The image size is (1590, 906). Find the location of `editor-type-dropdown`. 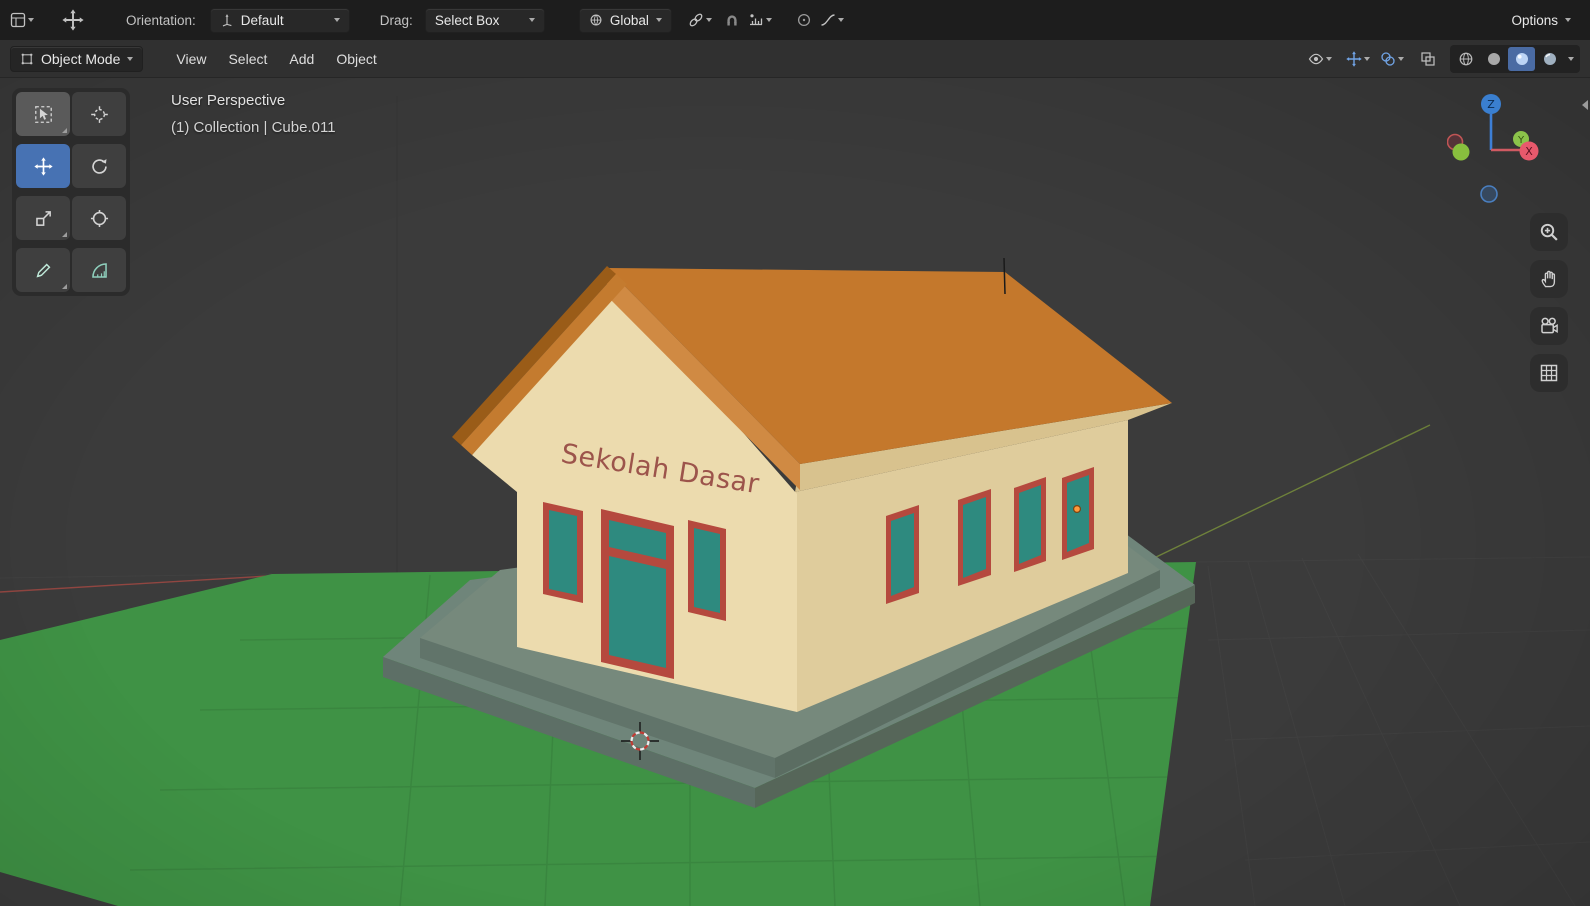

editor-type-dropdown is located at coordinates (22, 20).